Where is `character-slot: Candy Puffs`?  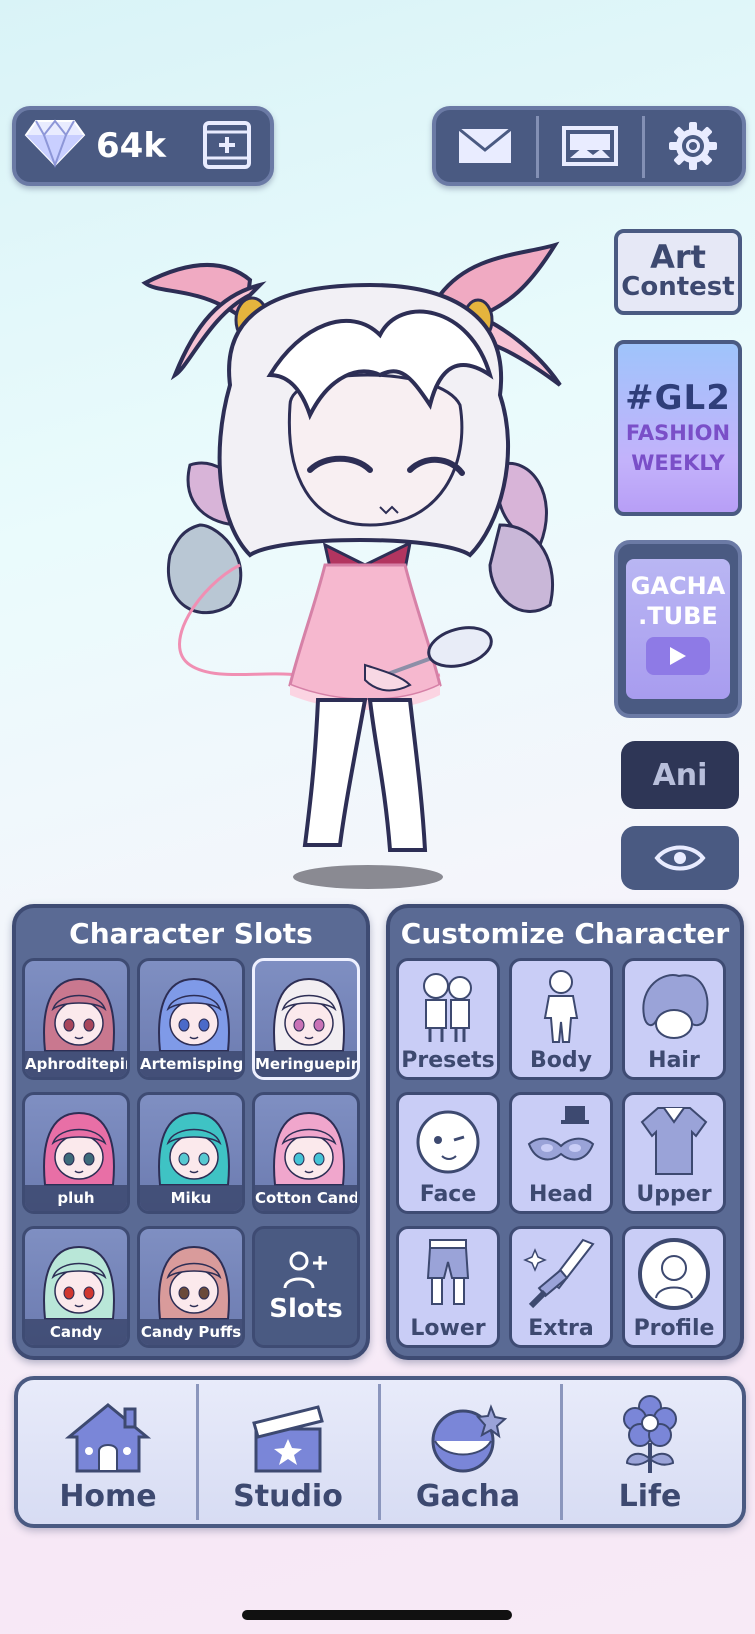
character-slot: Candy Puffs is located at coordinates (191, 1287).